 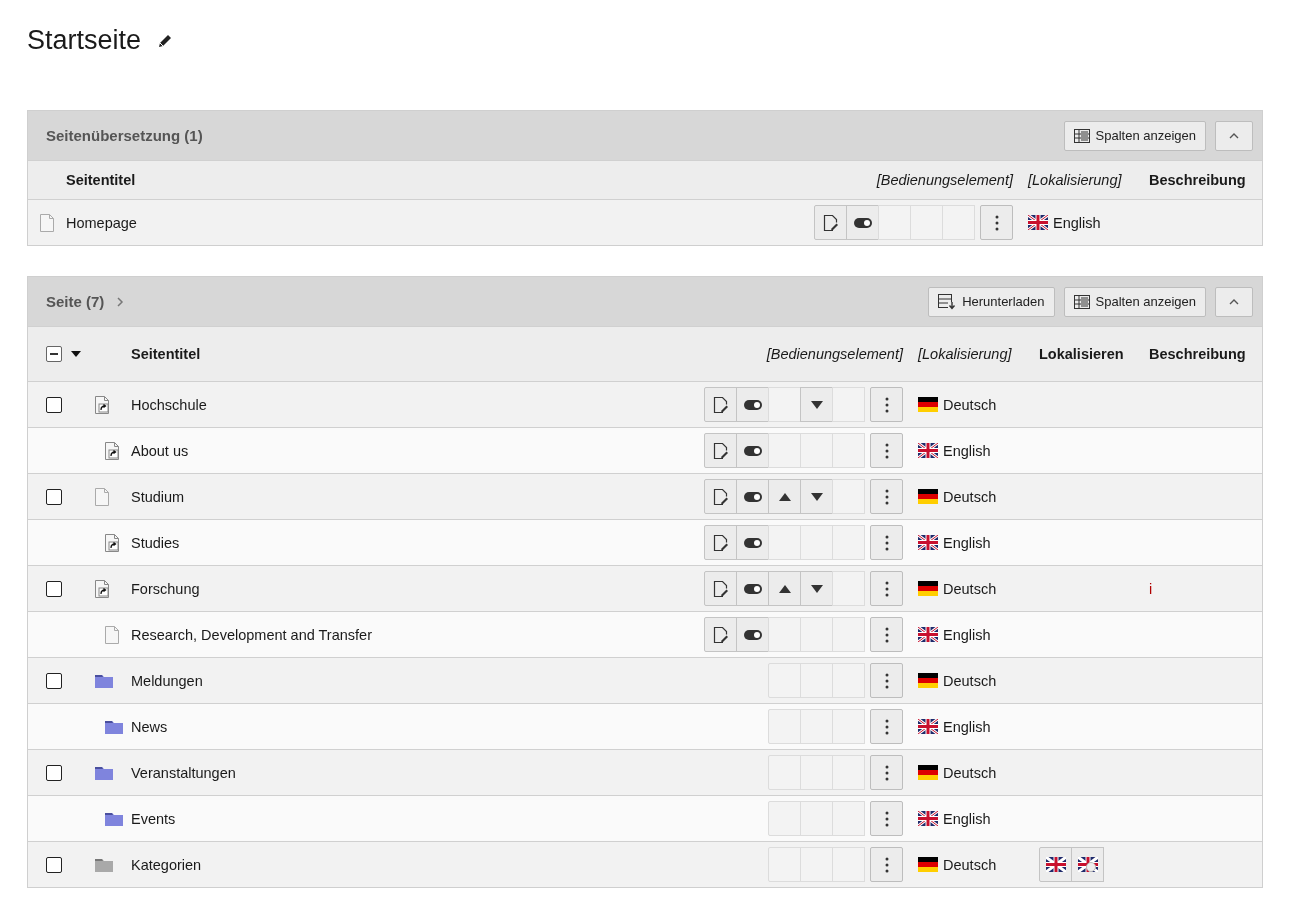 I want to click on chevron-right-icon, so click(x=120, y=301).